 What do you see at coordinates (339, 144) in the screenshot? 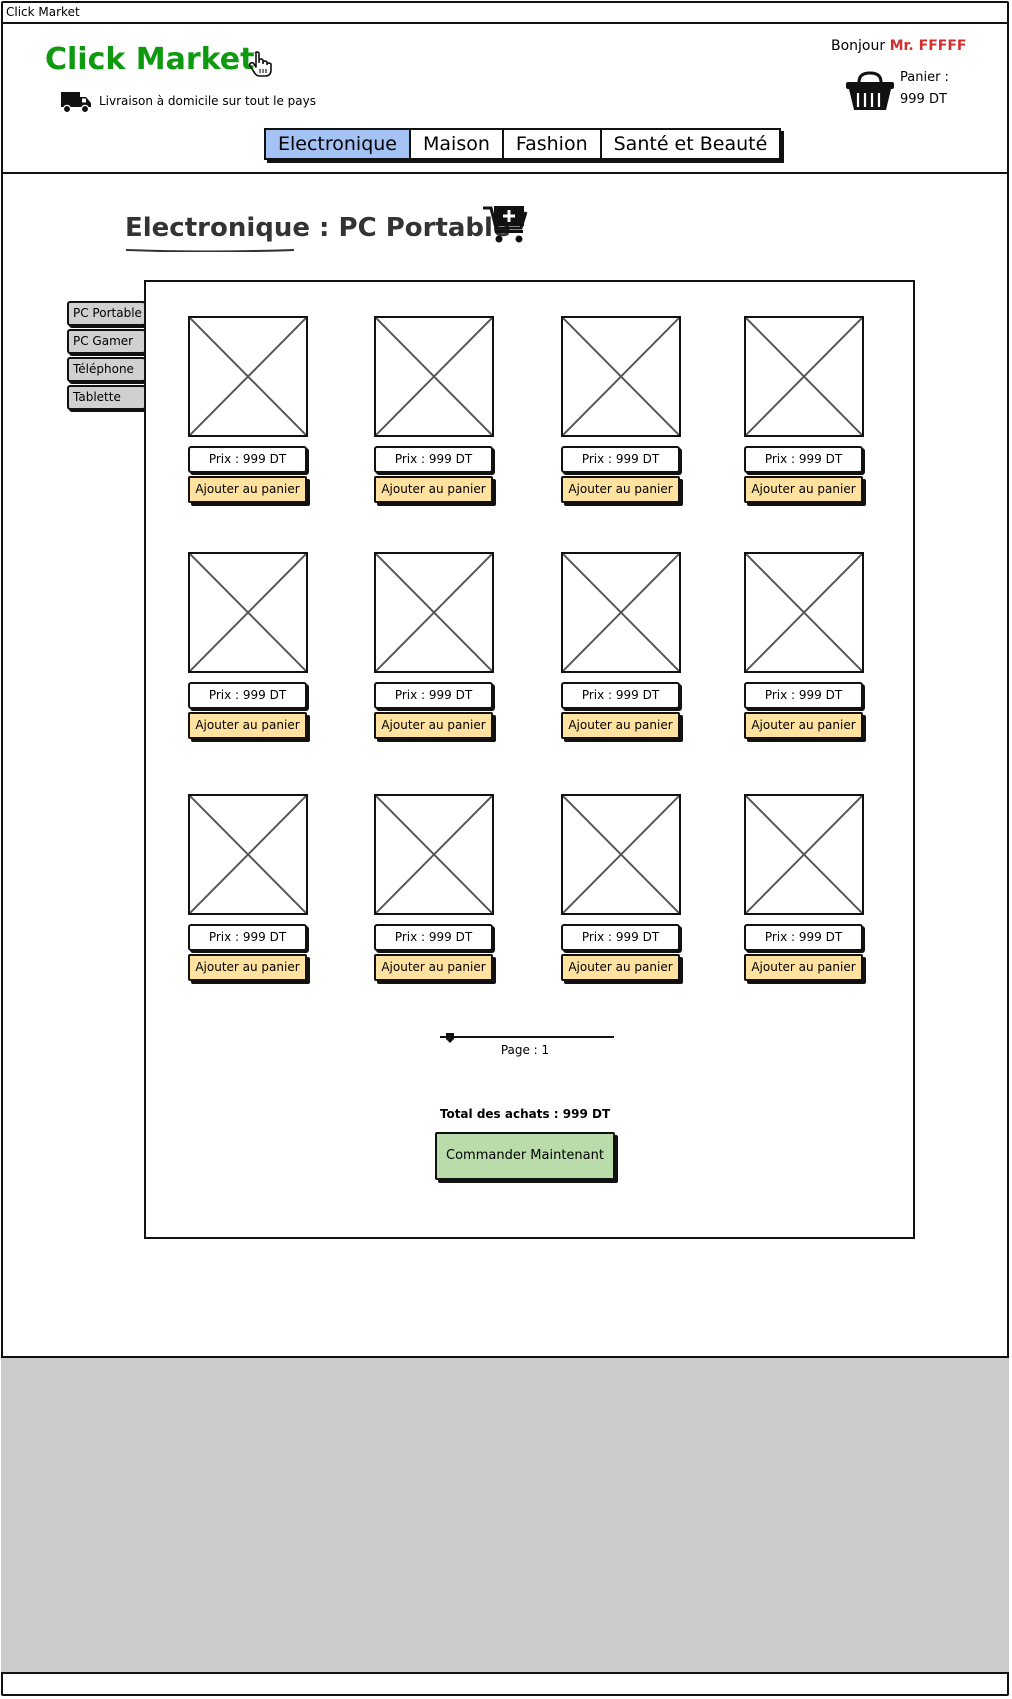
I see `tab-electronique: Electronique` at bounding box center [339, 144].